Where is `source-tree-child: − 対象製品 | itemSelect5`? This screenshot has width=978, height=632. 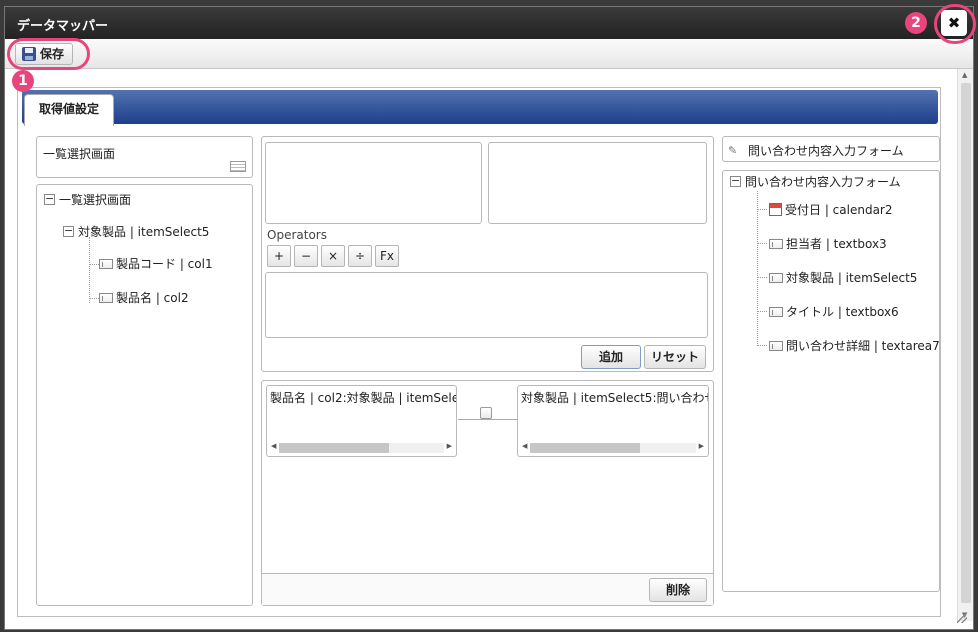
source-tree-child: − 対象製品 | itemSelect5 is located at coordinates (136, 231).